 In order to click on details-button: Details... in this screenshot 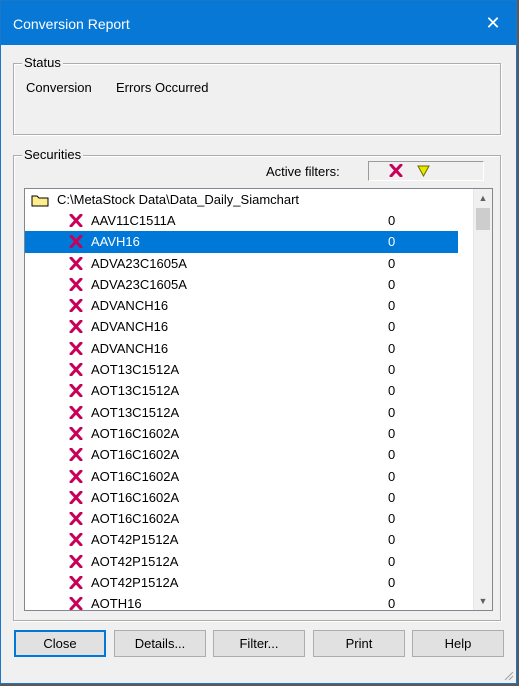, I will do `click(160, 643)`.